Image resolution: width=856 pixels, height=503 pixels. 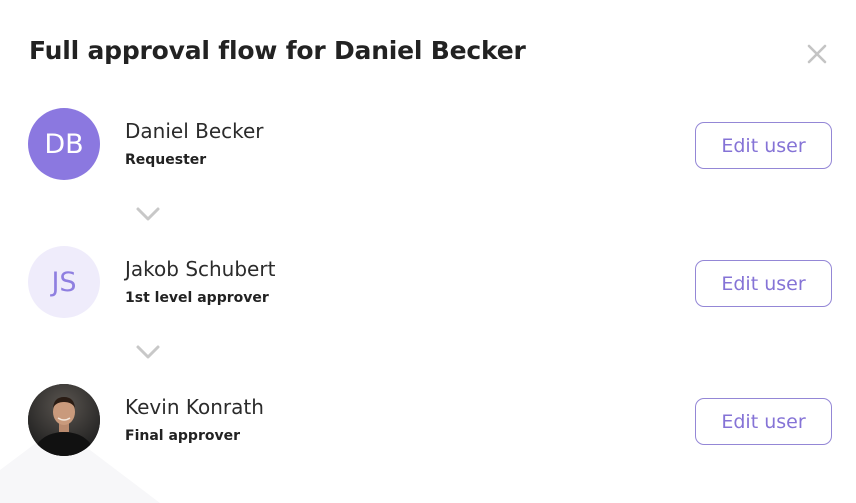 I want to click on approver-role: Requester, so click(x=166, y=160).